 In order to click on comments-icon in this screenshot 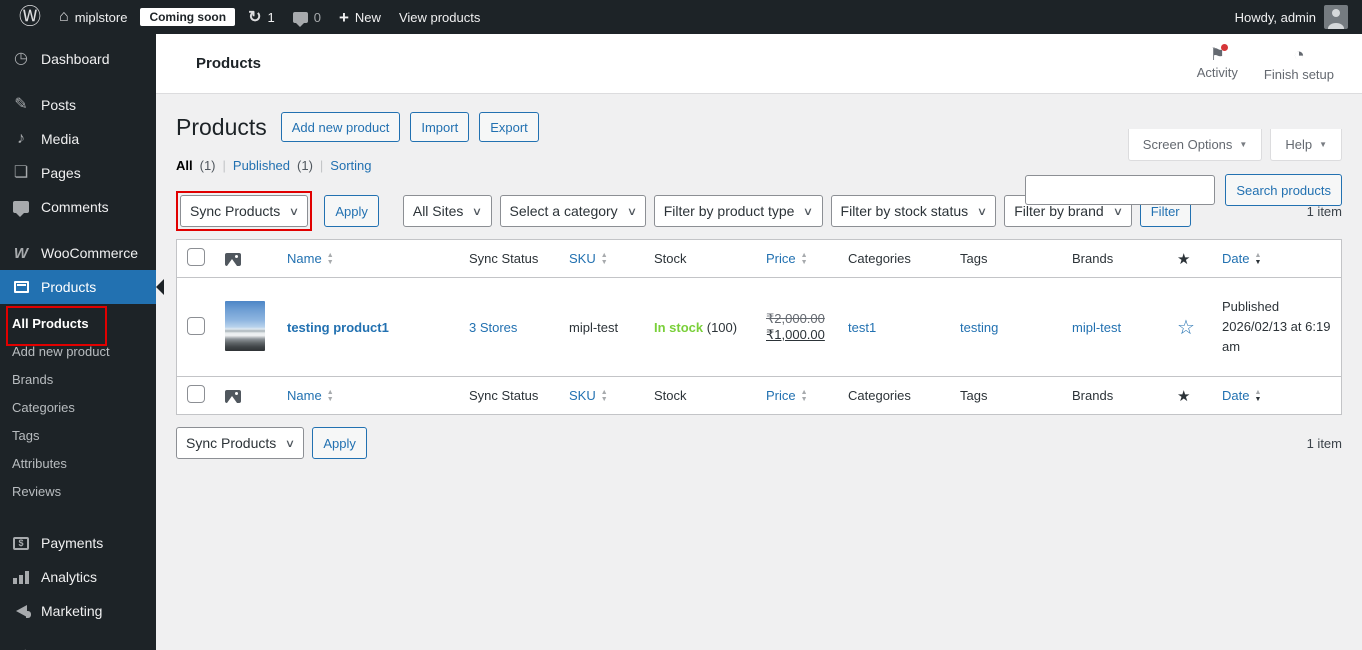, I will do `click(21, 209)`.